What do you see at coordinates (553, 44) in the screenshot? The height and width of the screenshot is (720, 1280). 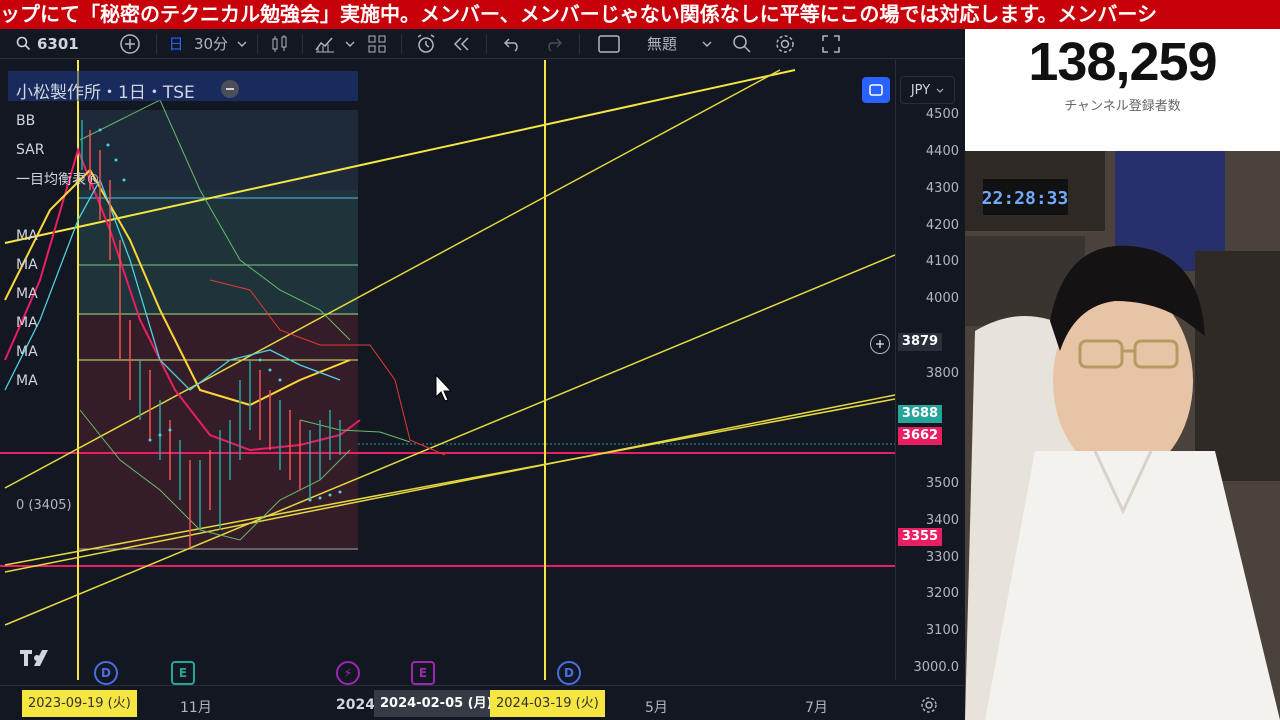 I see `redo-button` at bounding box center [553, 44].